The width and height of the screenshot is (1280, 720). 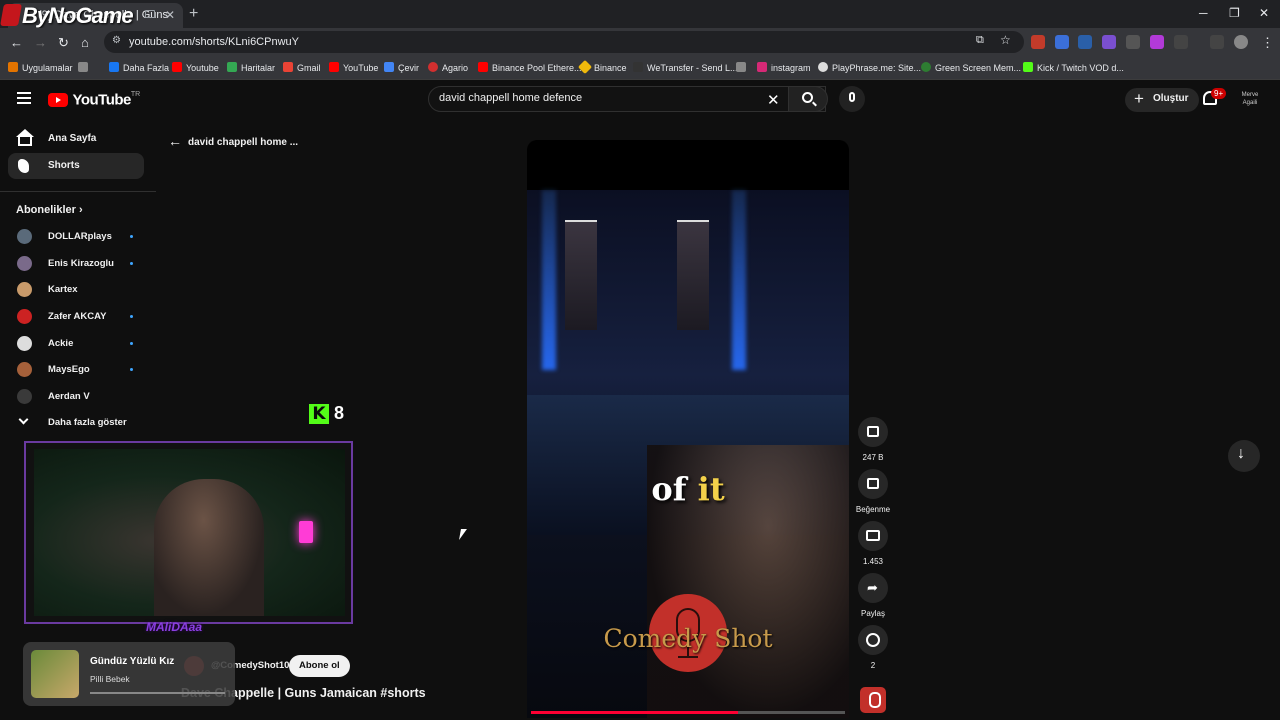 What do you see at coordinates (401, 67) in the screenshot?
I see `bookmark-translate: Çevir` at bounding box center [401, 67].